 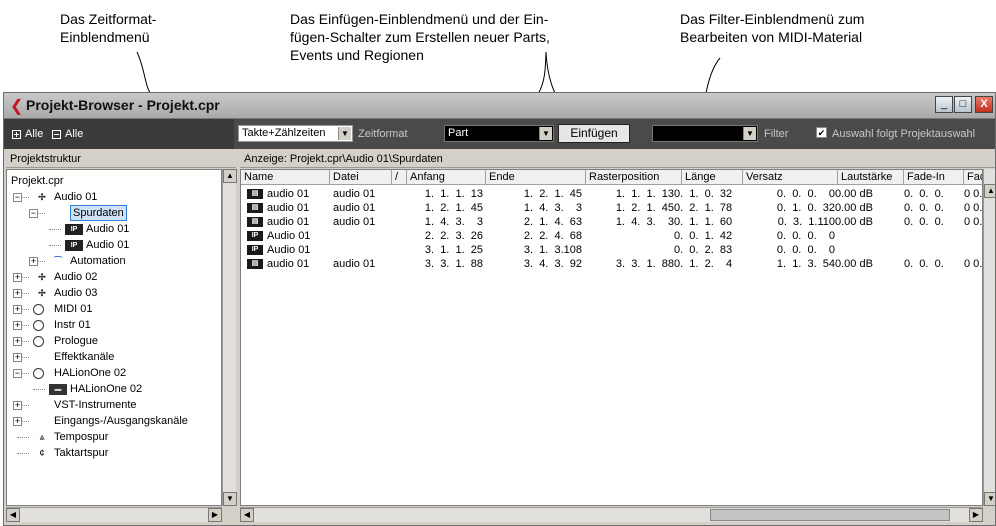 I want to click on cell-ende: 1. 4. 3. 3, so click(x=552, y=208).